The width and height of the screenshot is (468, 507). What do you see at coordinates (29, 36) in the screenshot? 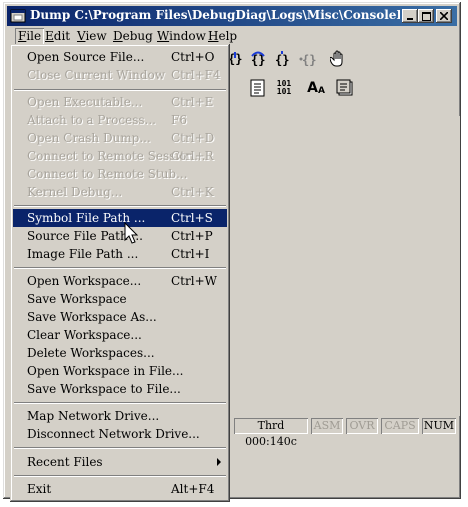
I see `menu-file: File` at bounding box center [29, 36].